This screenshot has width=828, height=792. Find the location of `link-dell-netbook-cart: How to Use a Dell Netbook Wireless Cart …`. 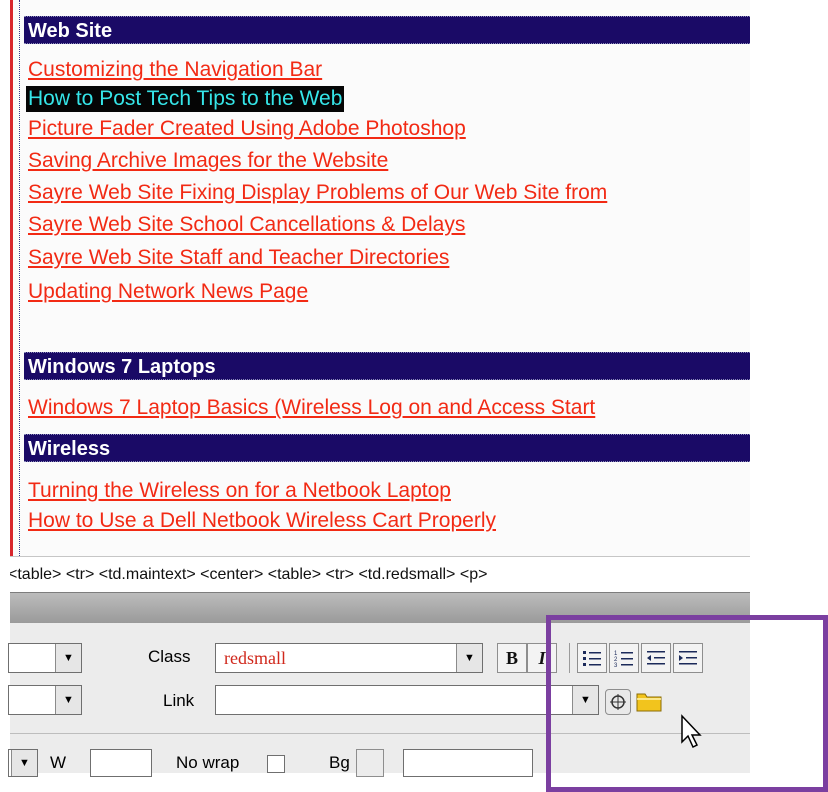

link-dell-netbook-cart: How to Use a Dell Netbook Wireless Cart … is located at coordinates (262, 521).